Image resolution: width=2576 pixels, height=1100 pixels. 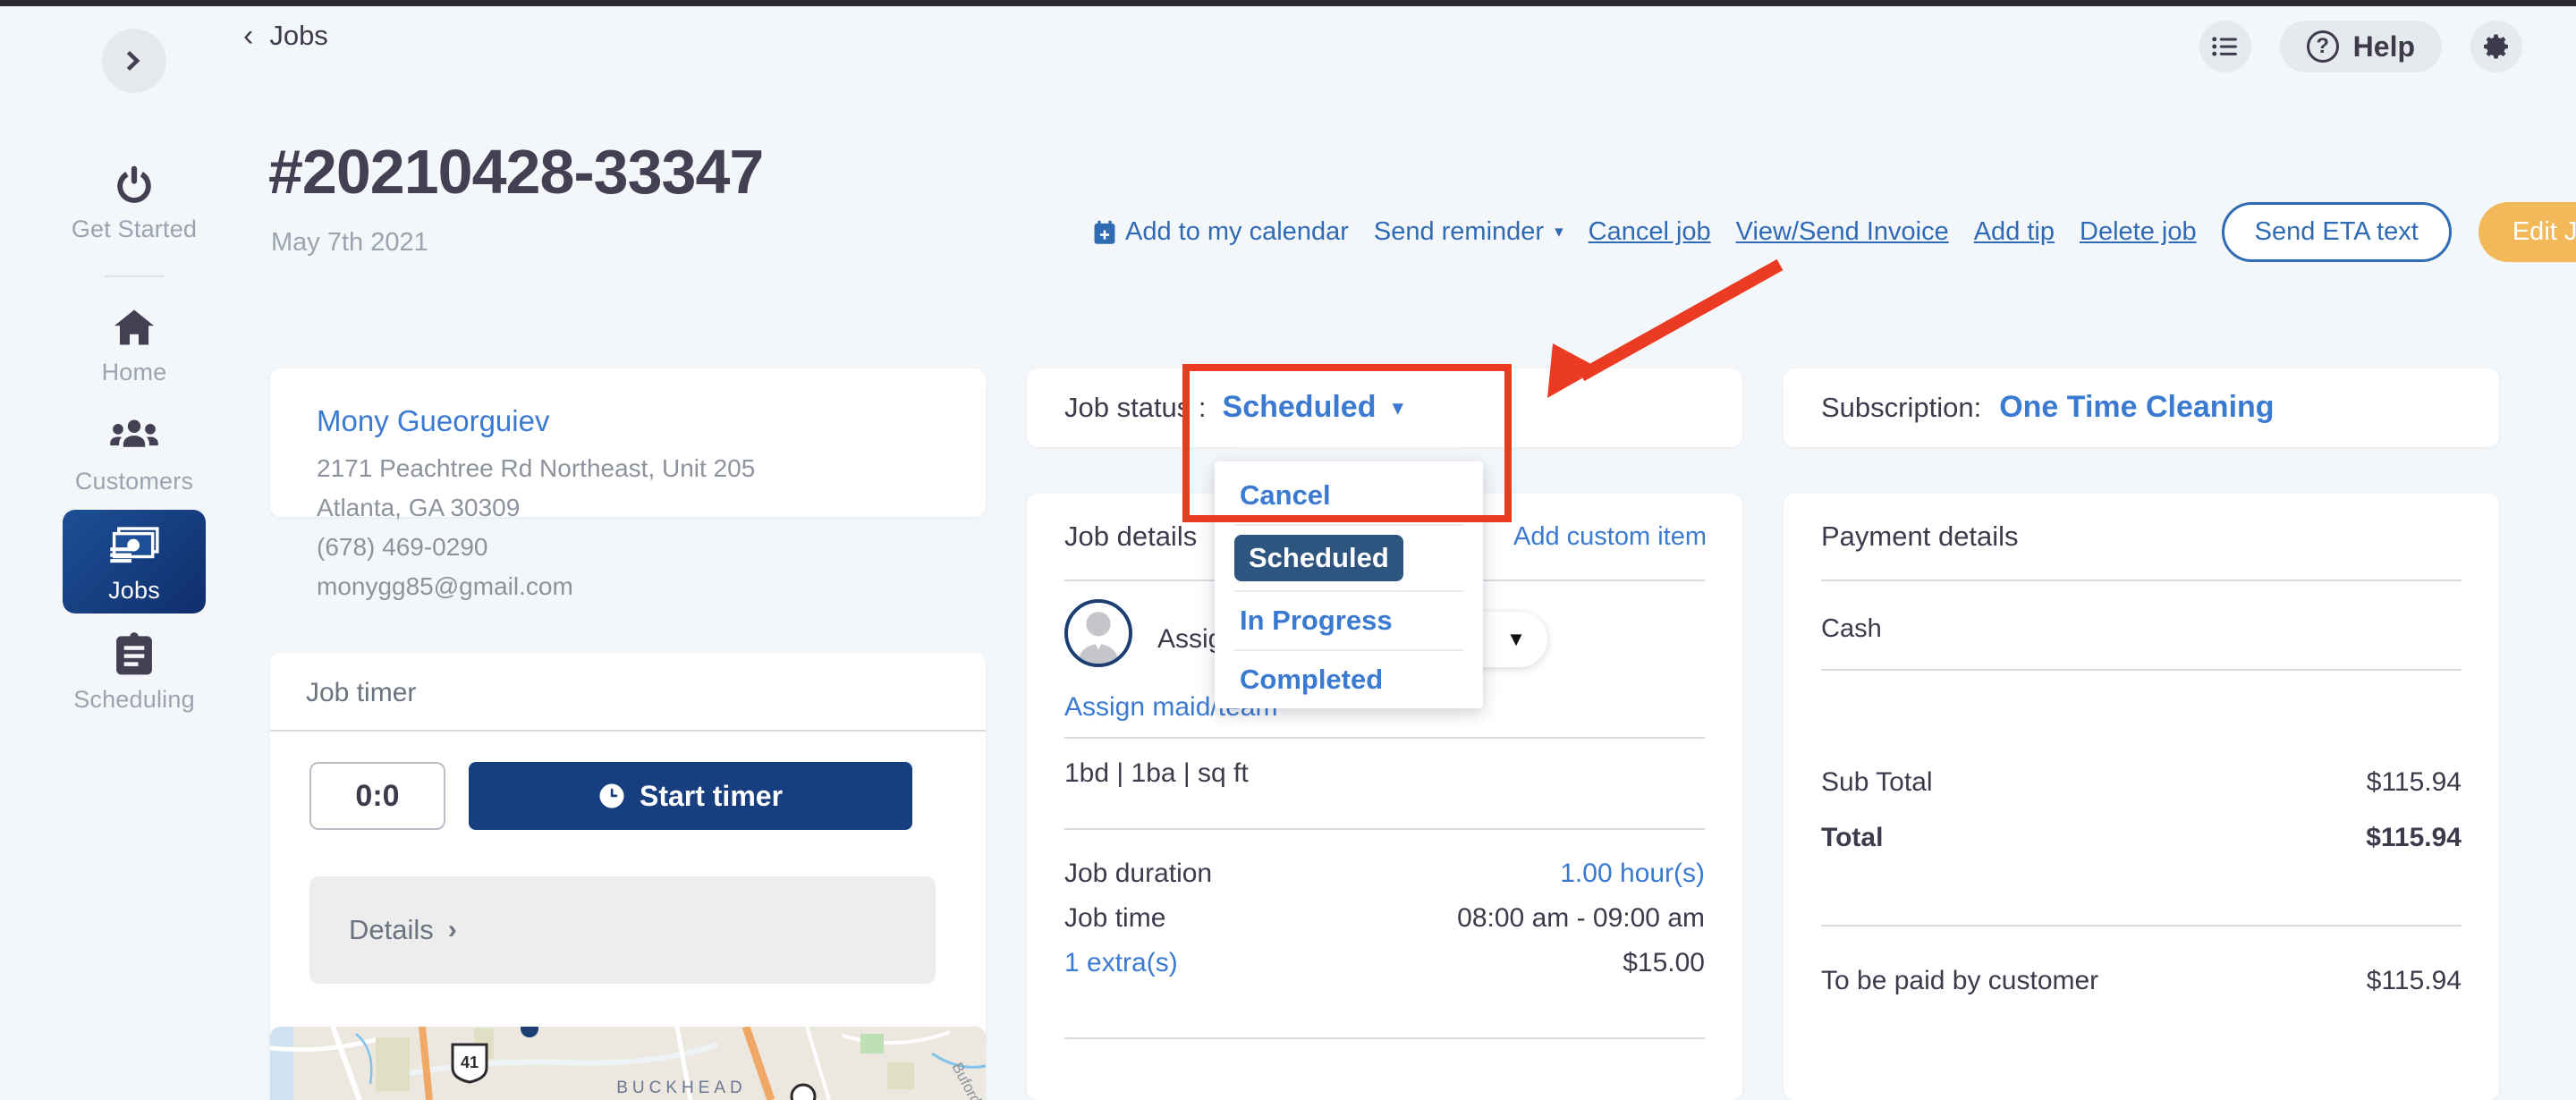 I want to click on breadcrumb: ‹ Jobs, so click(x=285, y=36).